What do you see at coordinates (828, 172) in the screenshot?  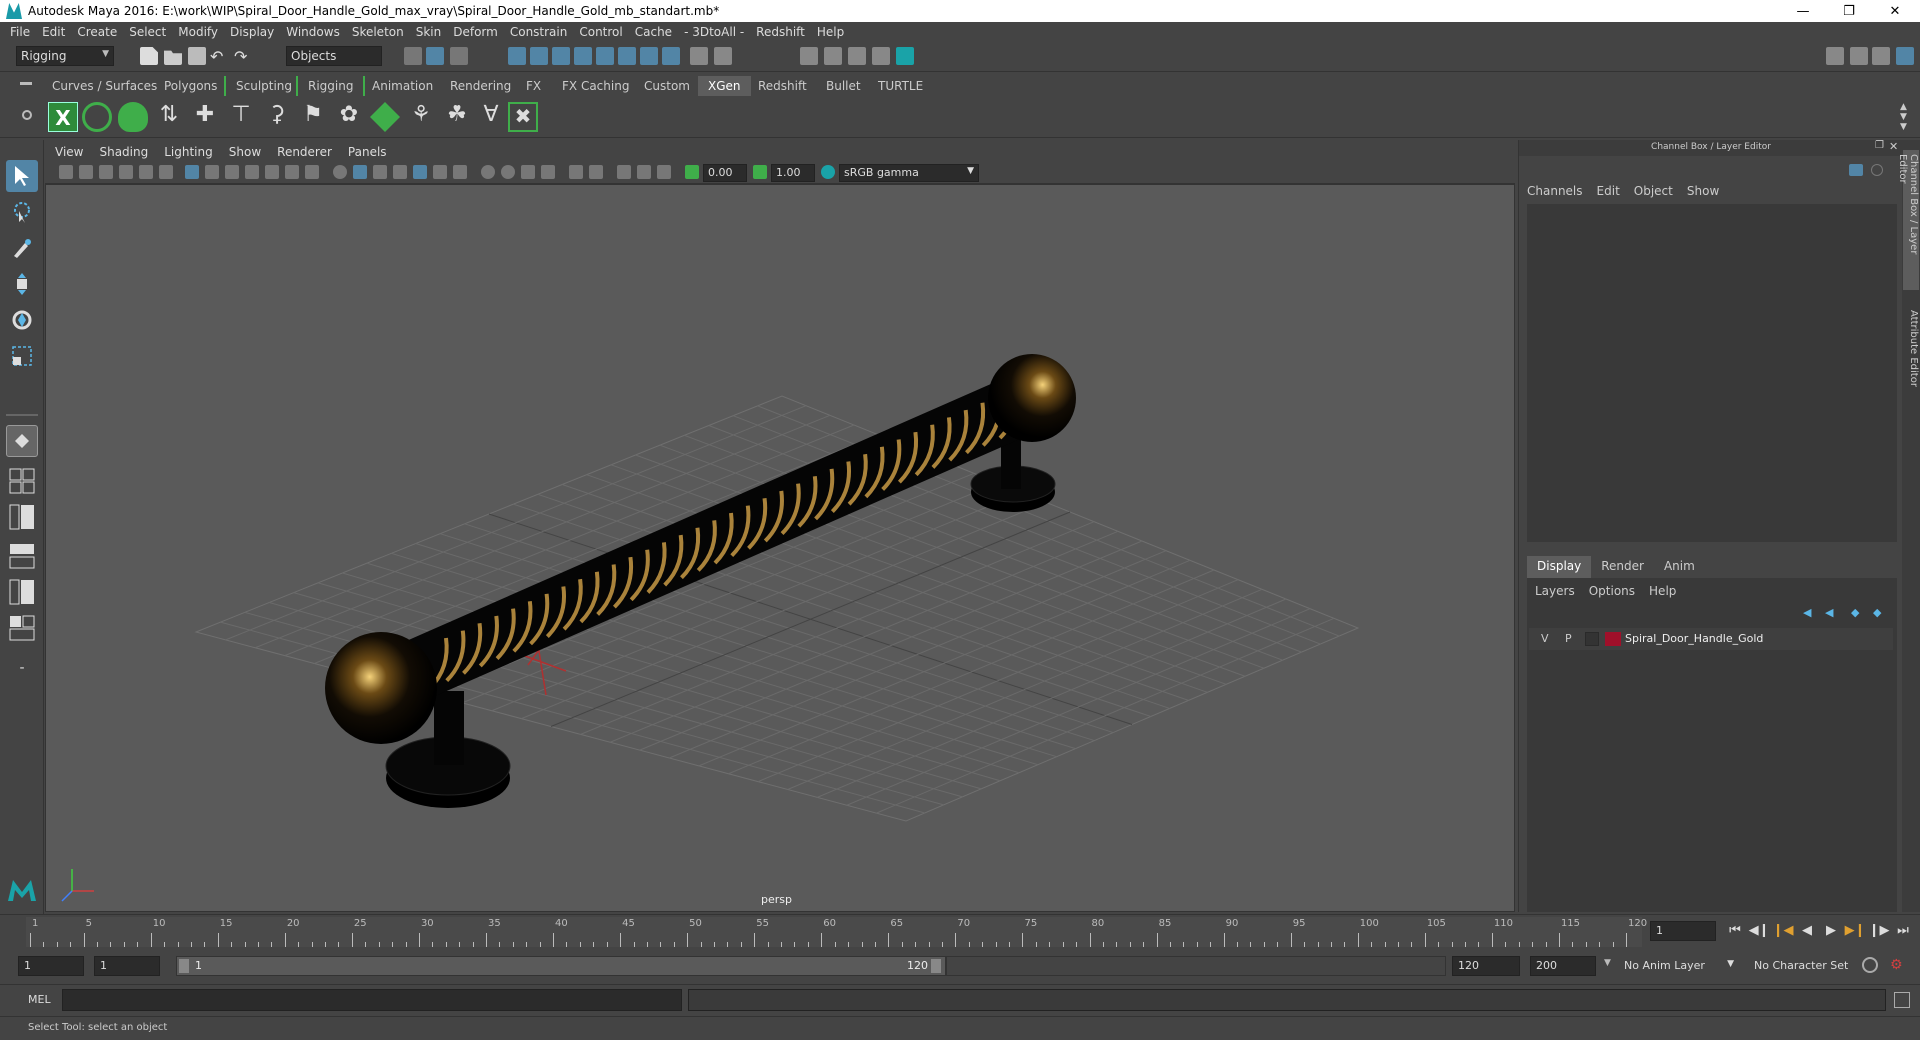 I see `color-management-icon` at bounding box center [828, 172].